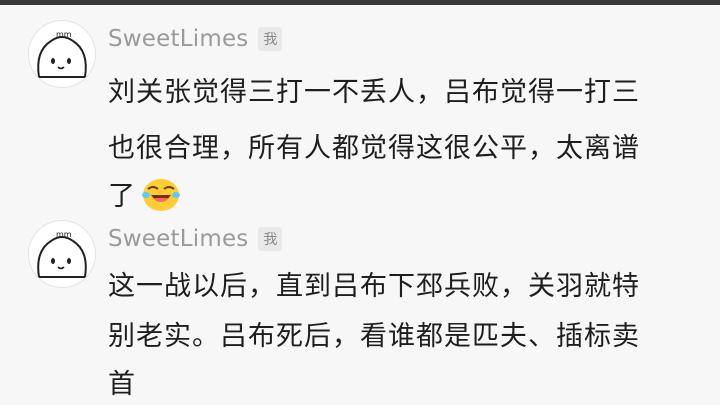 The width and height of the screenshot is (720, 405). Describe the element at coordinates (374, 336) in the screenshot. I see `comment-text-line: 别老实。吕布死后，看谁都是匹夫、插标卖` at that location.